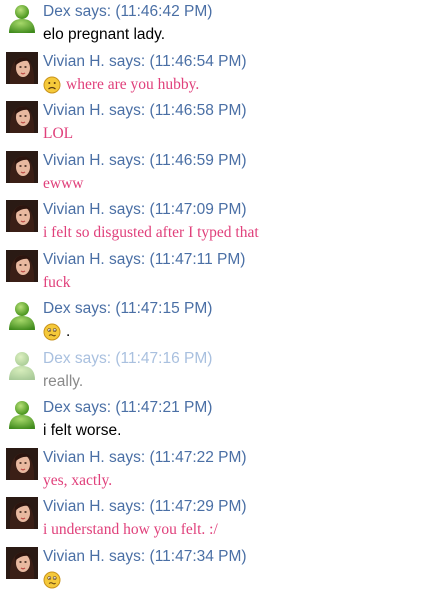 The height and width of the screenshot is (603, 442). What do you see at coordinates (145, 110) in the screenshot?
I see `message-header: Vivian H. says: (11:46:58 PM)` at bounding box center [145, 110].